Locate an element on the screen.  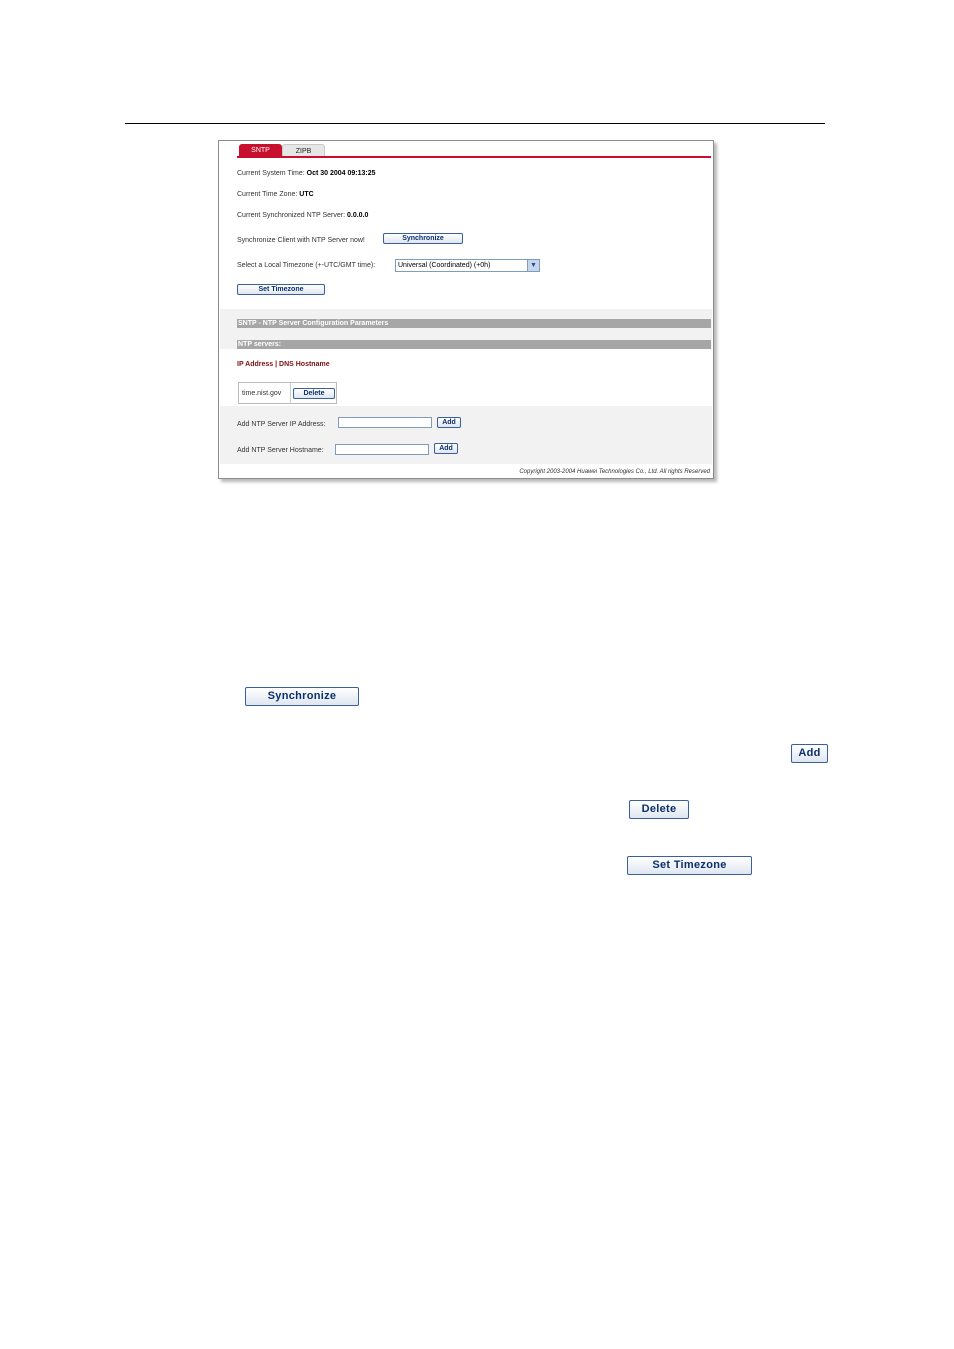
time-zone-row: Current Time Zone: UTC is located at coordinates (275, 194).